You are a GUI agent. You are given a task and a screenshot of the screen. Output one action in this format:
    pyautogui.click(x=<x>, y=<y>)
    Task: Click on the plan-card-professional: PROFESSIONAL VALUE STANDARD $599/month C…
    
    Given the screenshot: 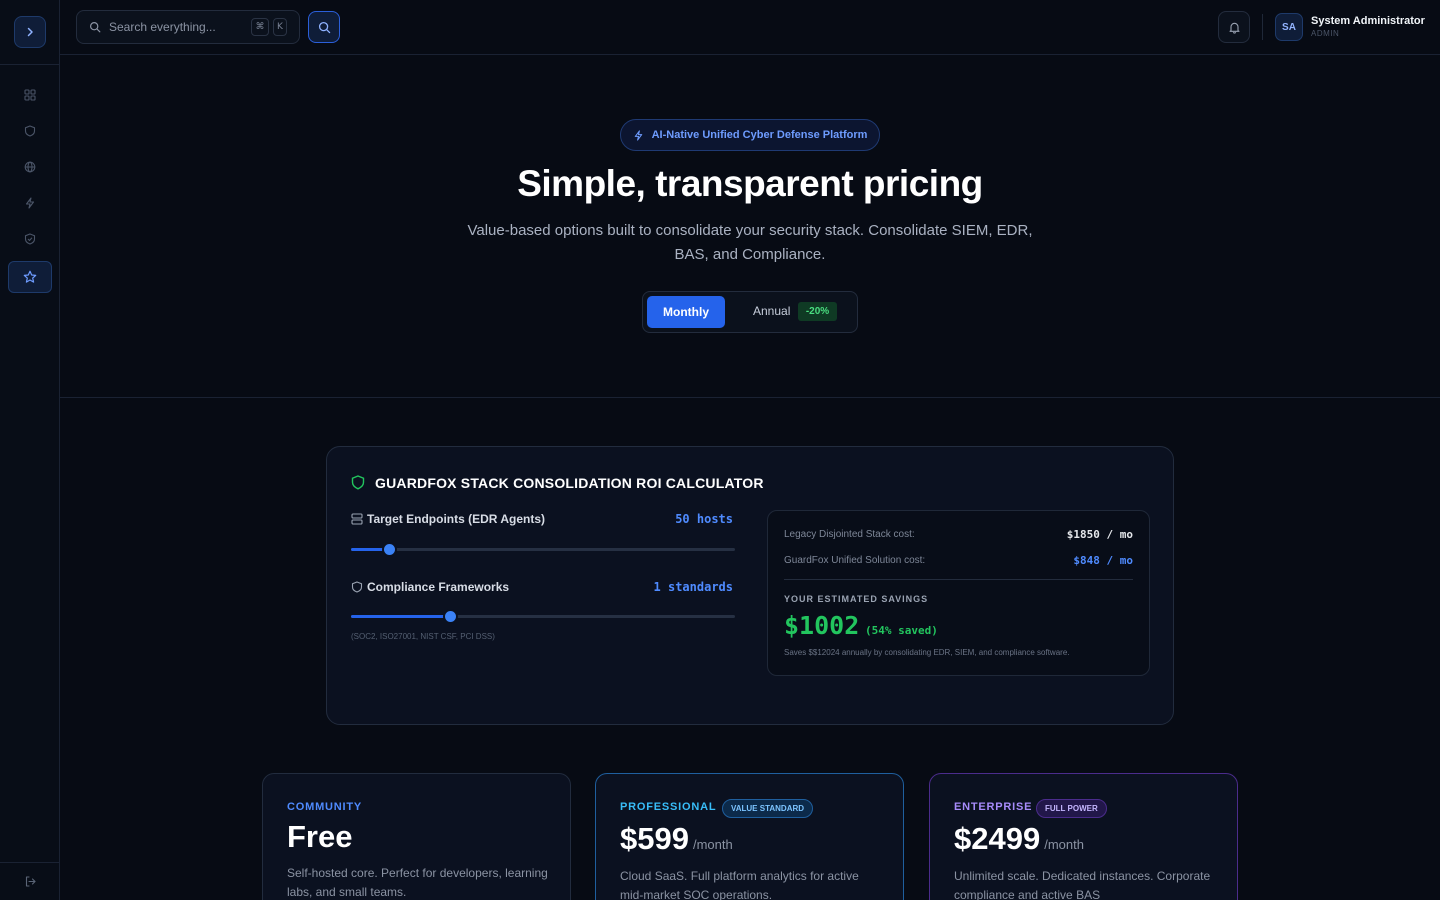 What is the action you would take?
    pyautogui.click(x=749, y=836)
    